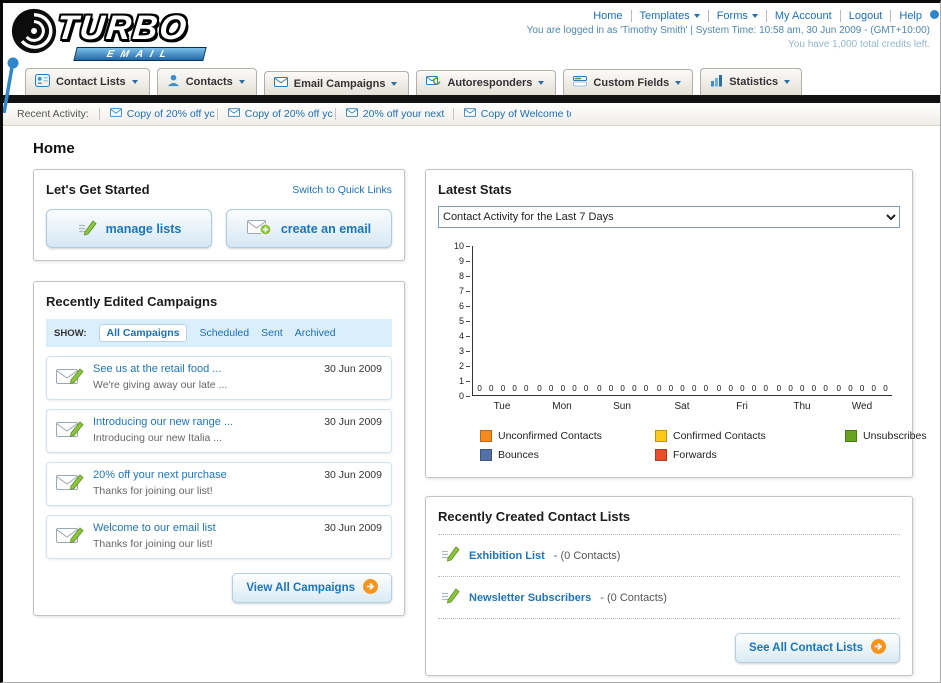 The image size is (941, 683). Describe the element at coordinates (309, 228) in the screenshot. I see `create-email-button: create an email` at that location.